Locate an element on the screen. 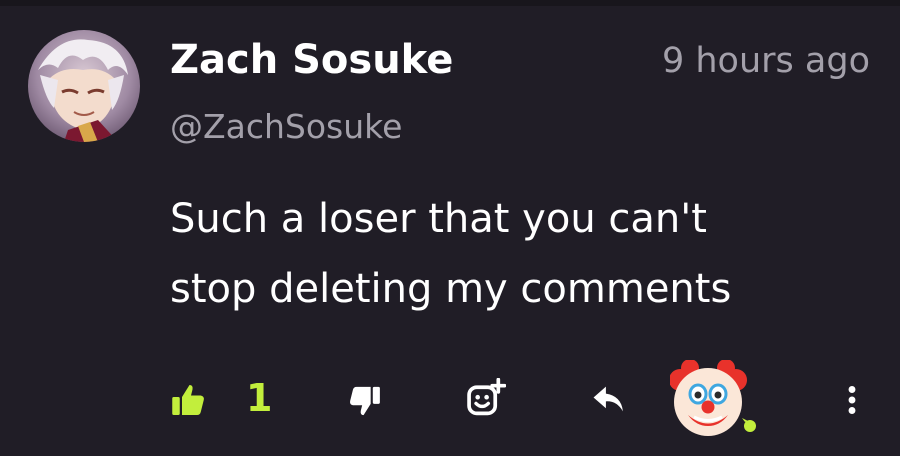  like-button is located at coordinates (188, 400).